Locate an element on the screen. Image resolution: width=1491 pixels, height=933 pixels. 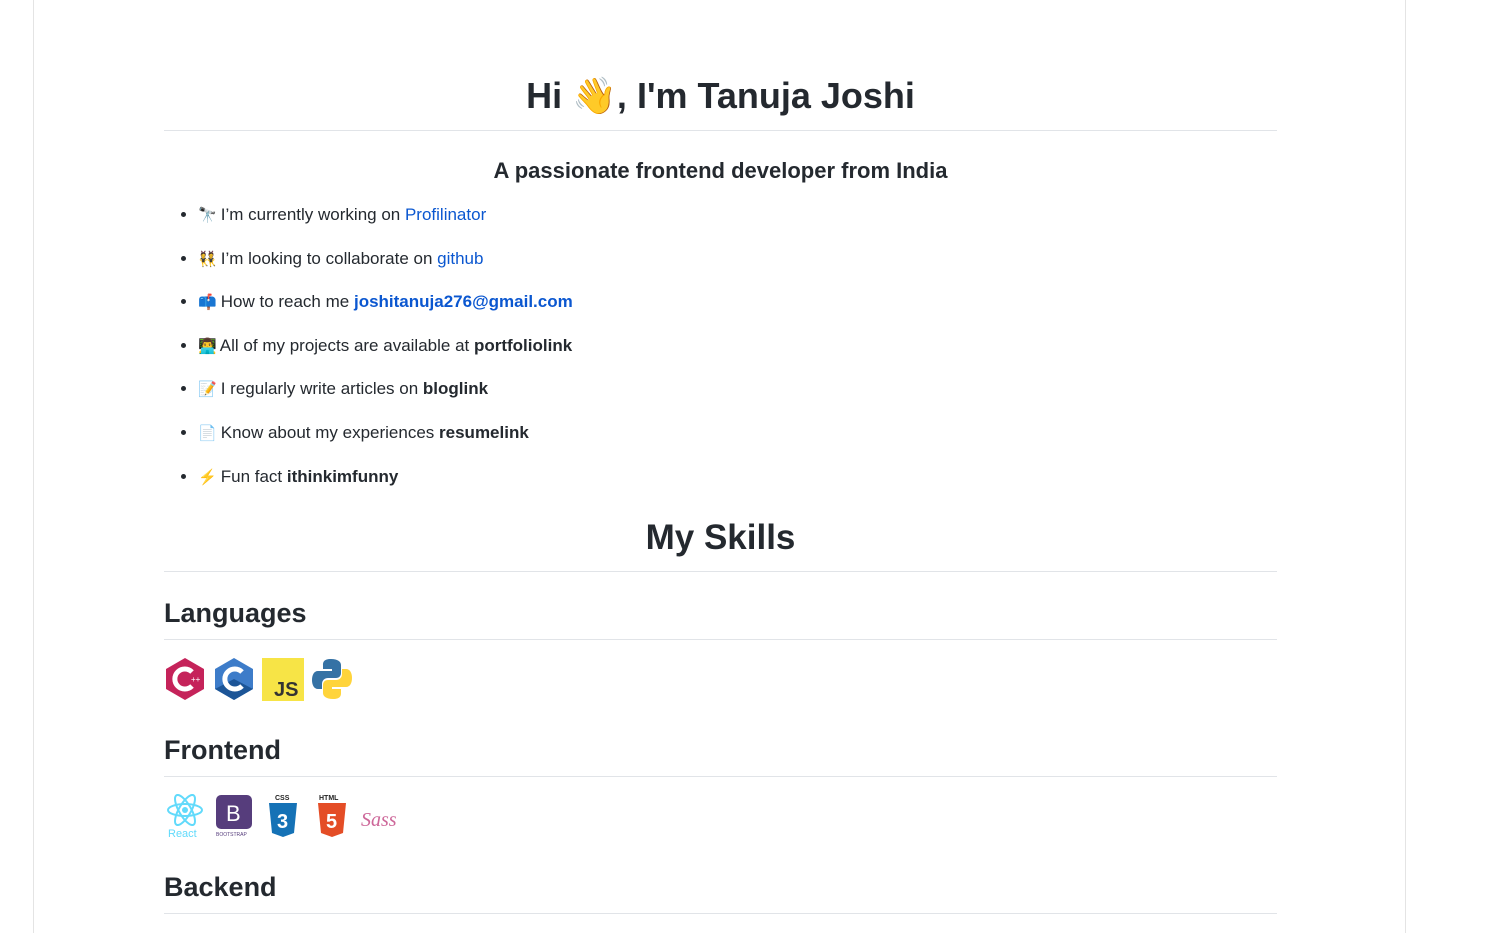
list-item: 📝 I regularly write articles on bloglink is located at coordinates (385, 389).